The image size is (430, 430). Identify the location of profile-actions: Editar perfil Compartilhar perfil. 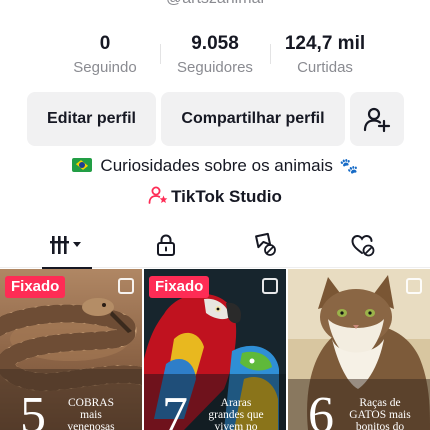
(215, 119).